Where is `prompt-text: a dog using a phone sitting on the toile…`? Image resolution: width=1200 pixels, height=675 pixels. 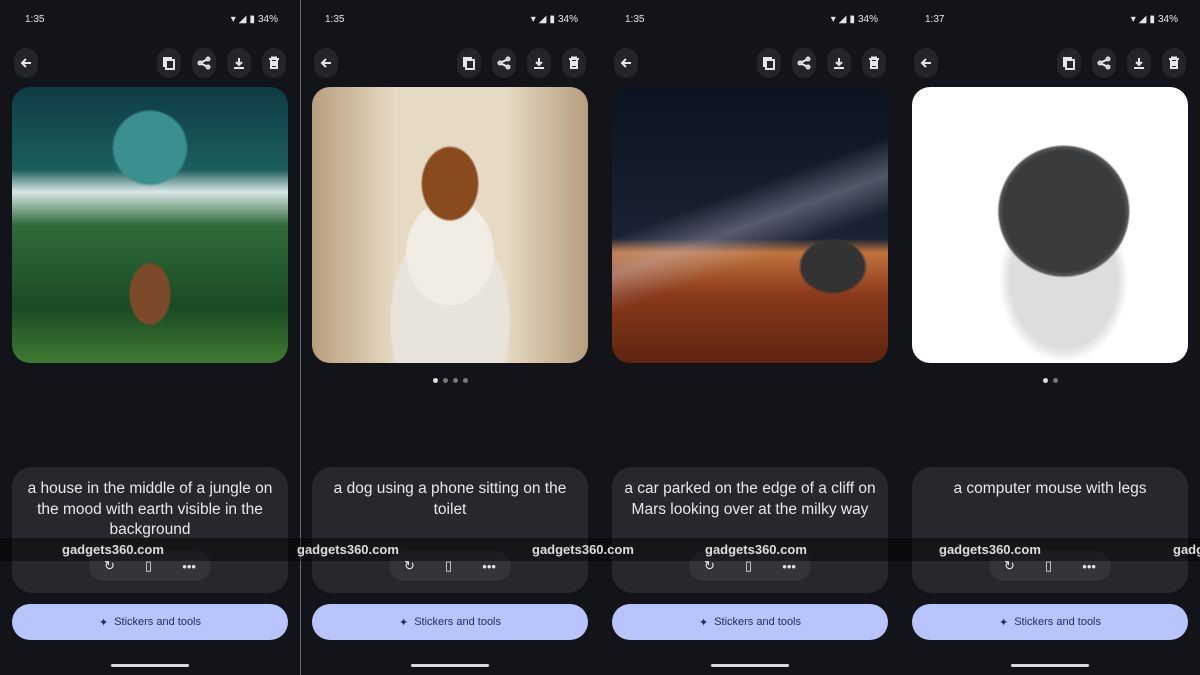
prompt-text: a dog using a phone sitting on the toile… is located at coordinates (450, 493).